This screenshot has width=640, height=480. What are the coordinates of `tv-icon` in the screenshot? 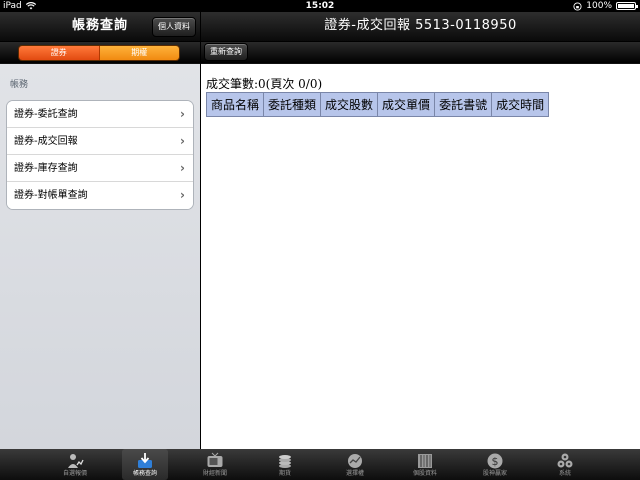 It's located at (215, 459).